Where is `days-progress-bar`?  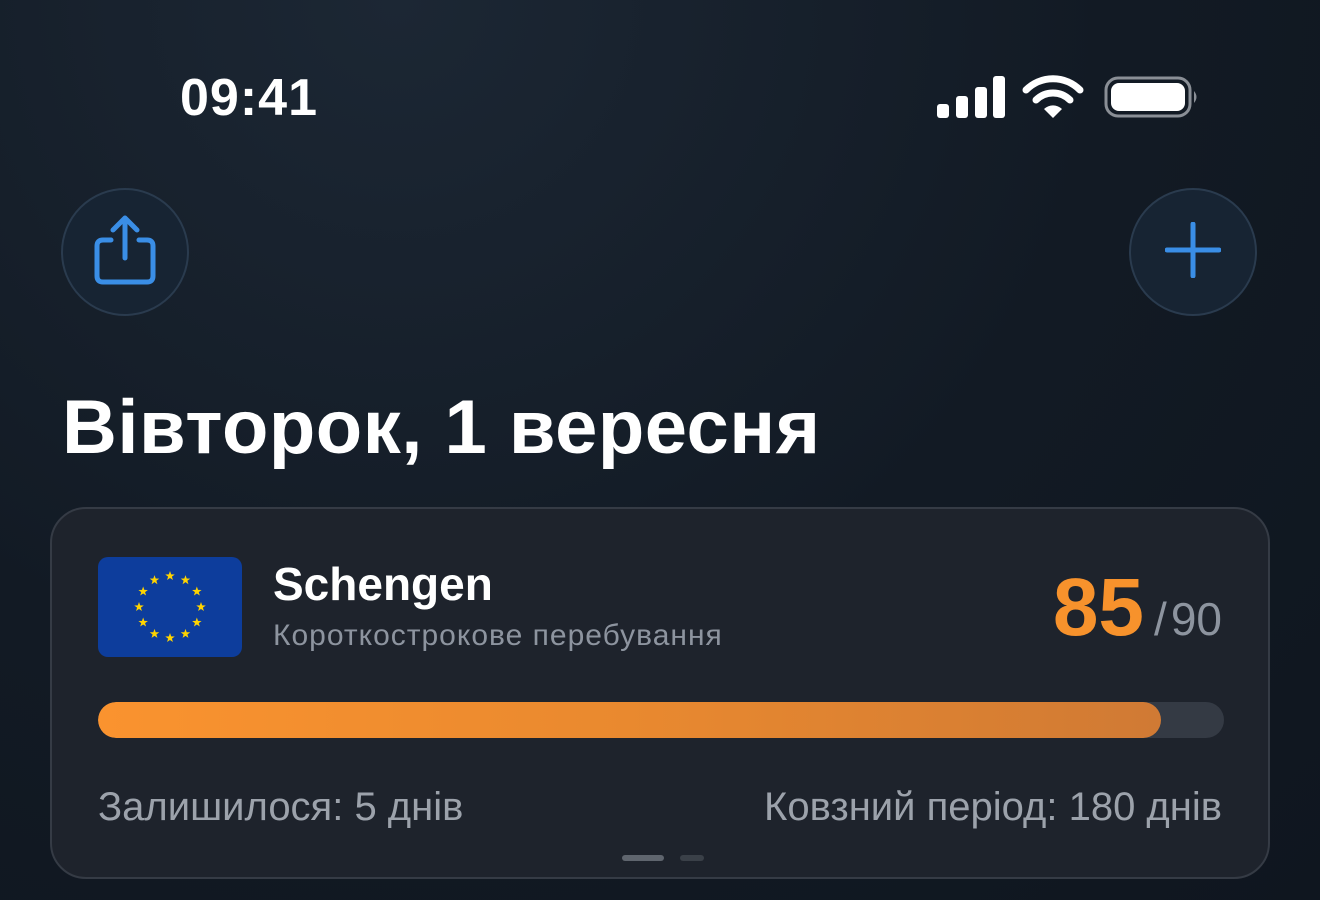
days-progress-bar is located at coordinates (661, 720).